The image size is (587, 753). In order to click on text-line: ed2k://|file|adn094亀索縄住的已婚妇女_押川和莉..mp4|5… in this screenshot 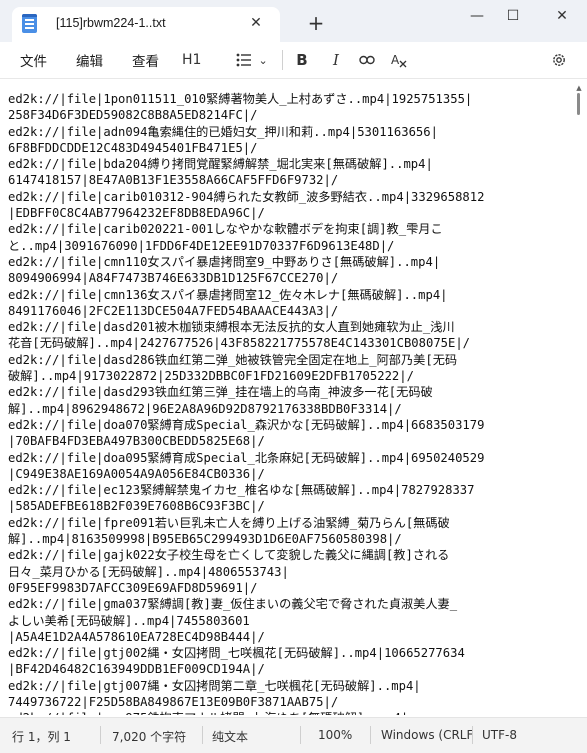, I will do `click(290, 132)`.